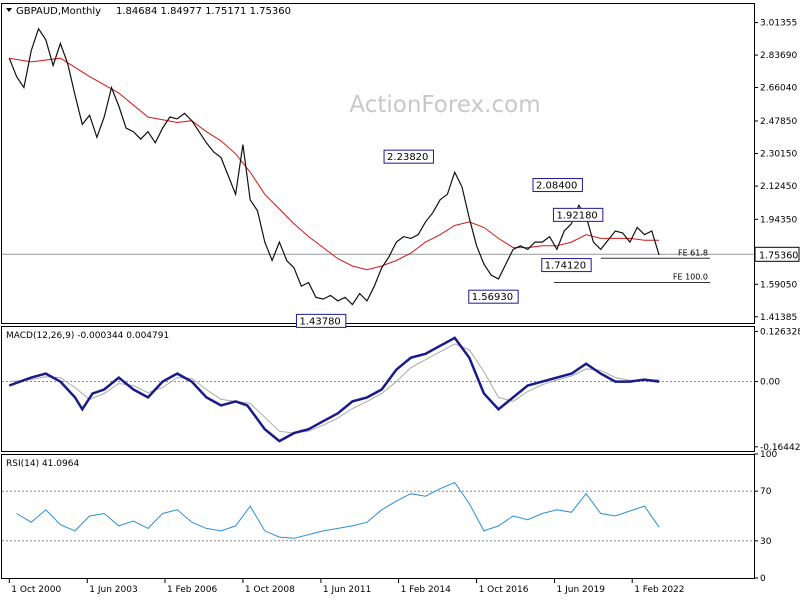 The height and width of the screenshot is (604, 800). I want to click on price-tick-label: 2.83690, so click(778, 56).